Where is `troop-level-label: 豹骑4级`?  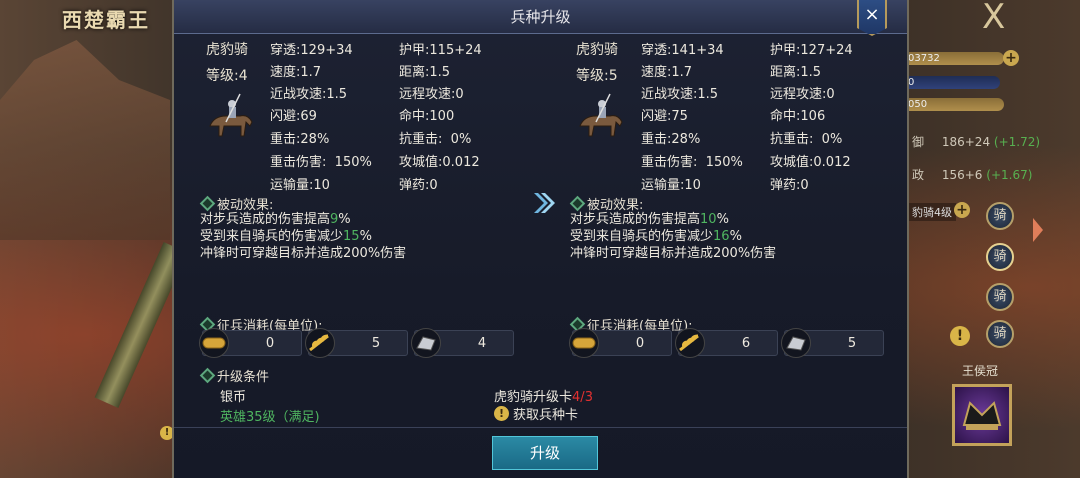 troop-level-label: 豹骑4级 is located at coordinates (932, 212).